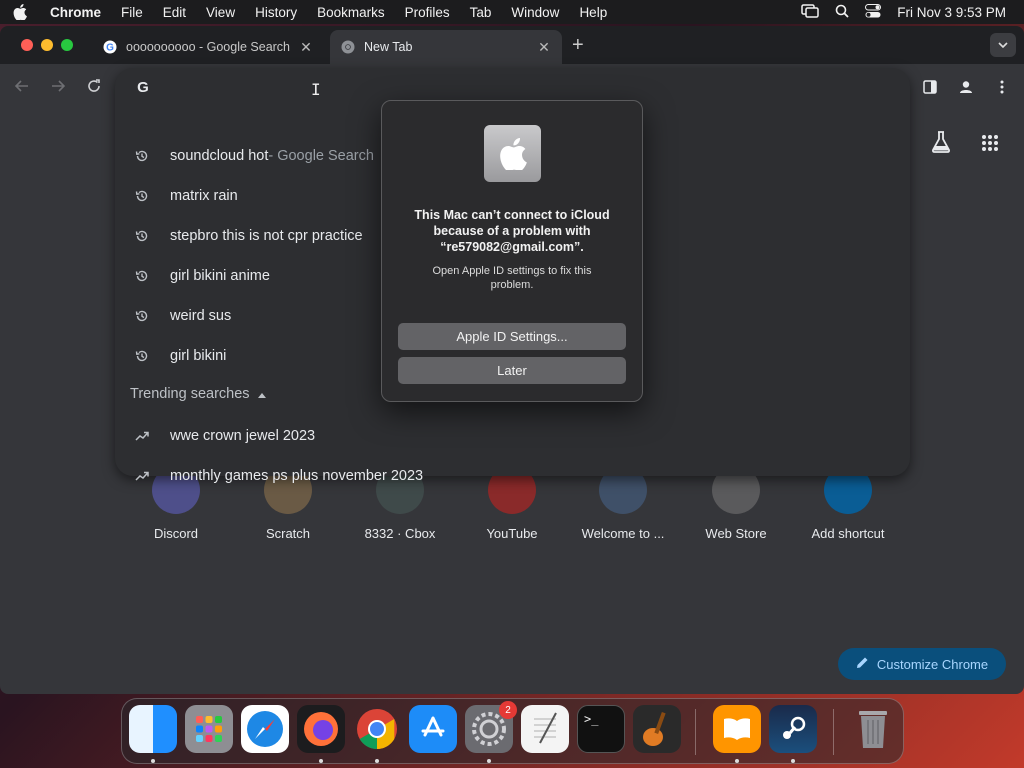 The width and height of the screenshot is (1024, 768). Describe the element at coordinates (932, 664) in the screenshot. I see `customize-chrome-label: Customize Chrome` at that location.